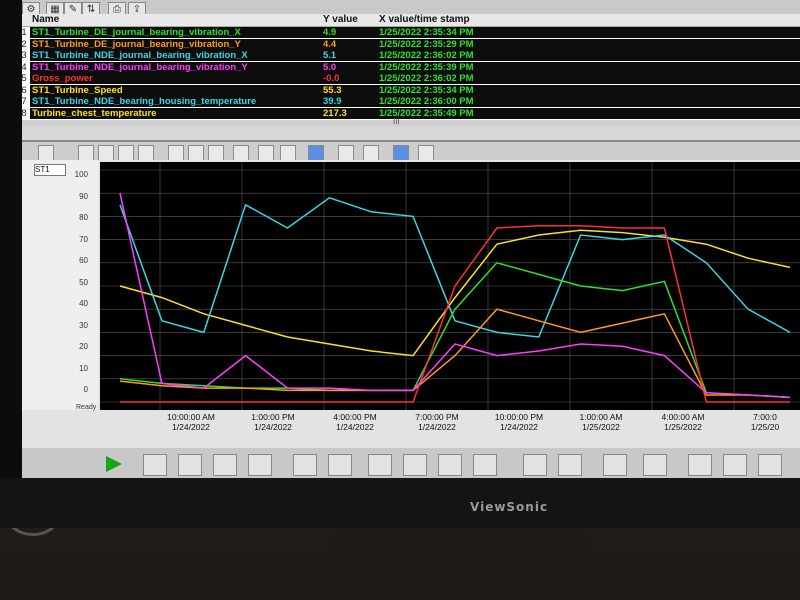 Image resolution: width=800 pixels, height=600 pixels. What do you see at coordinates (316, 153) in the screenshot?
I see `pause-icon` at bounding box center [316, 153].